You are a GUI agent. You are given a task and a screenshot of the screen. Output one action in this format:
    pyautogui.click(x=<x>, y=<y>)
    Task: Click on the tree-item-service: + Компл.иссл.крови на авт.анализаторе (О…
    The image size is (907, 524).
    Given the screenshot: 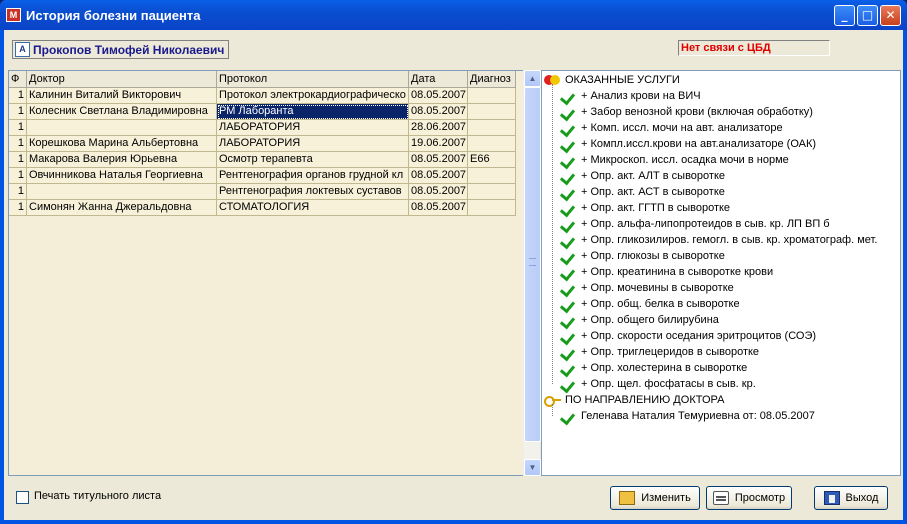 What is the action you would take?
    pyautogui.click(x=688, y=144)
    